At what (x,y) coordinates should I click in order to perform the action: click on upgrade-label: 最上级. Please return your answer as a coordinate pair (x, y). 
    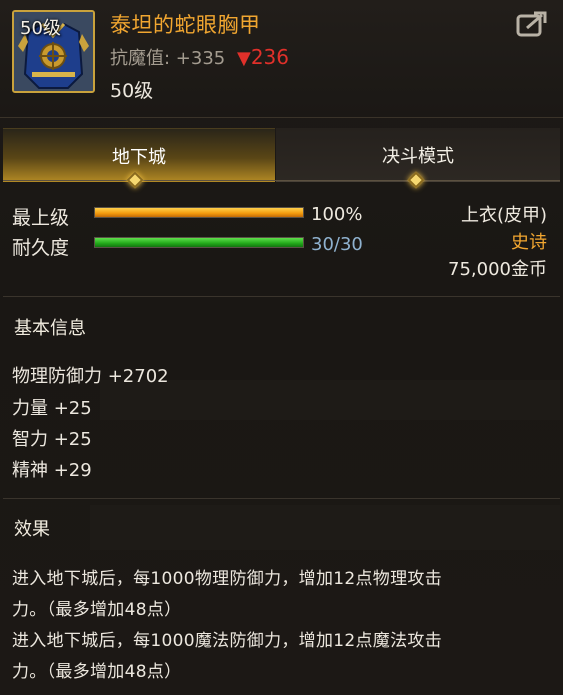
    Looking at the image, I should click on (41, 218).